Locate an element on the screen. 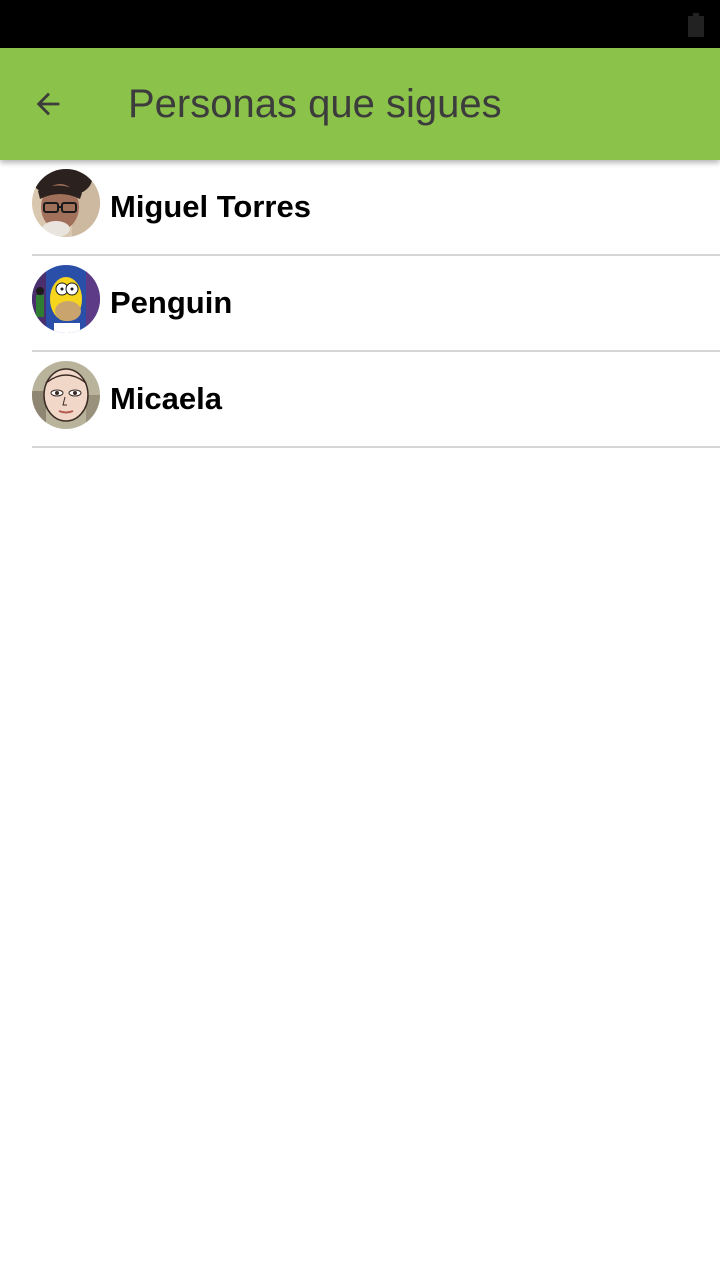 The image size is (720, 1280). battery-icon is located at coordinates (696, 25).